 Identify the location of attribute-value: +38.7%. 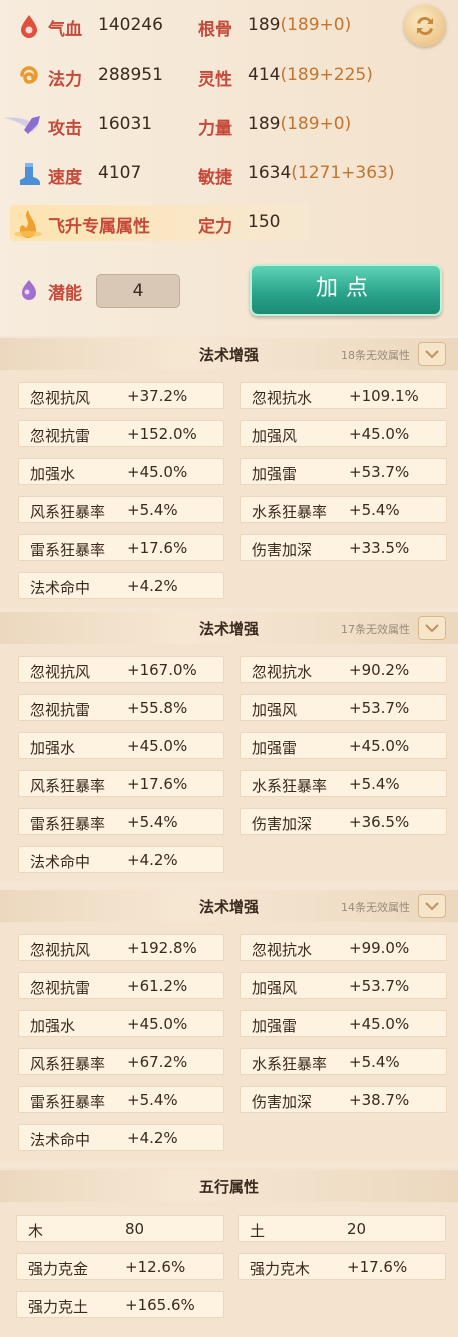
(379, 1100).